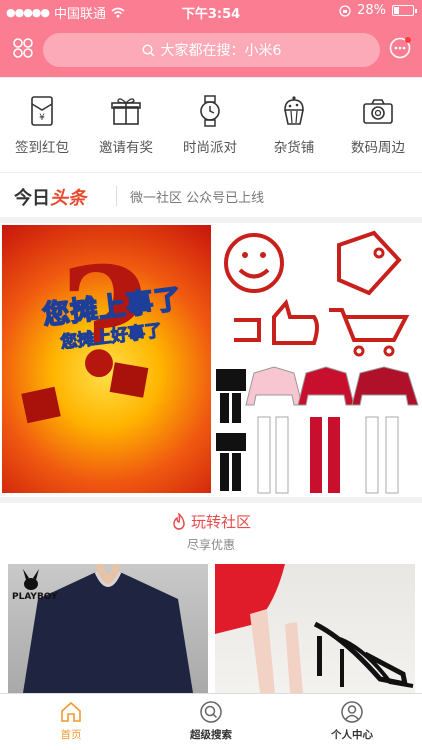 This screenshot has width=422, height=750. I want to click on home-icon, so click(71, 711).